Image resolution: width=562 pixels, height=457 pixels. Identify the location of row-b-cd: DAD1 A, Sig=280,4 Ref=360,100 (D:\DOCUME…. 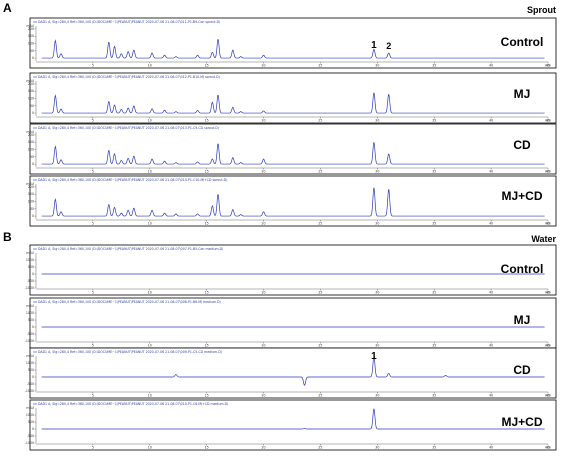
(291, 373).